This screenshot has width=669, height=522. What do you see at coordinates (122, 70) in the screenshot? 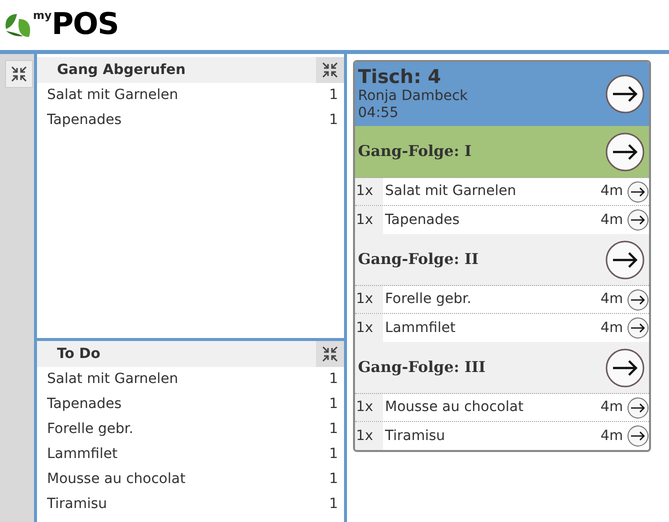
I see `section-title: Gang Abgerufen` at bounding box center [122, 70].